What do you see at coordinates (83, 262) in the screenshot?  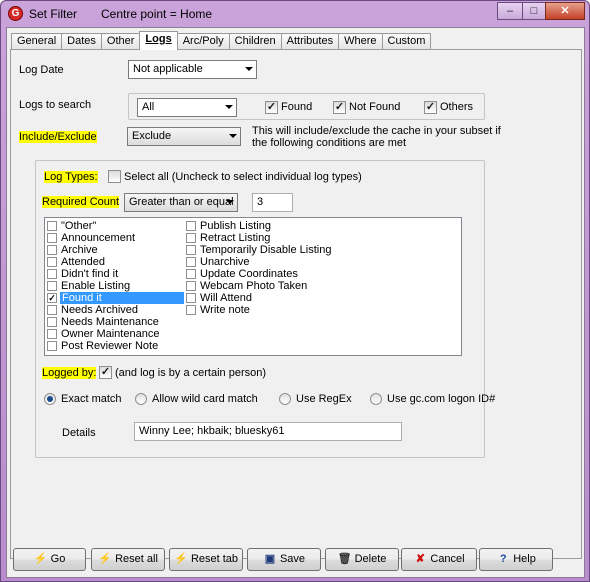 I see `log-type-label: Attended` at bounding box center [83, 262].